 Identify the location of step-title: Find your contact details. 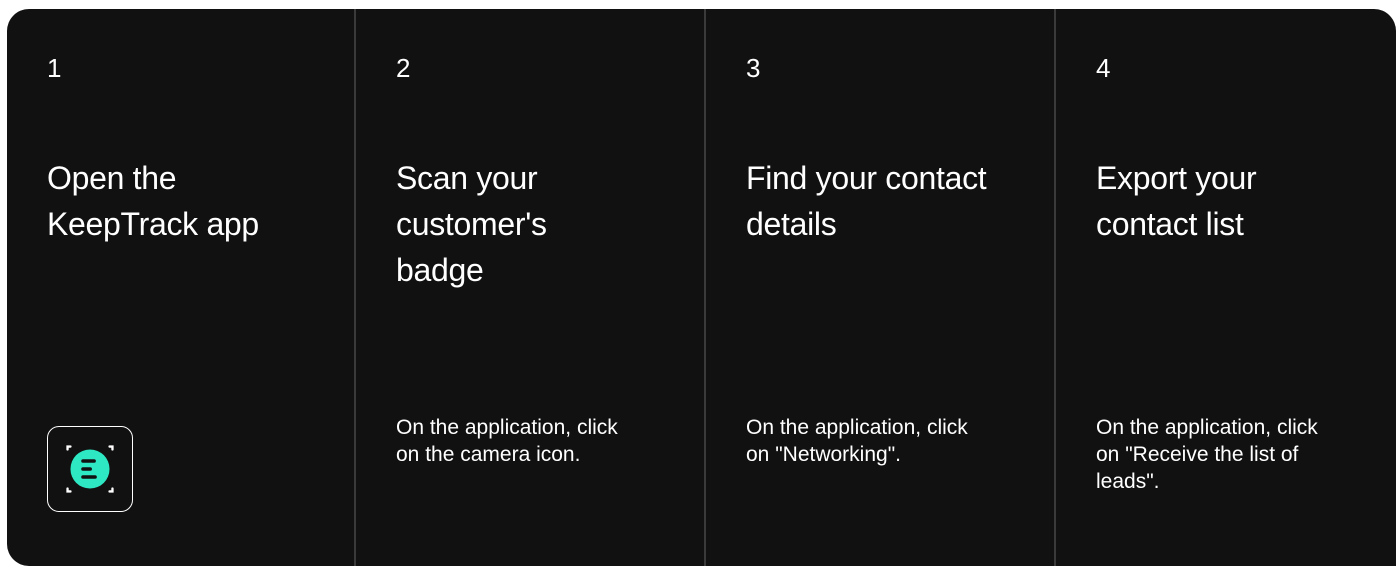
(866, 201).